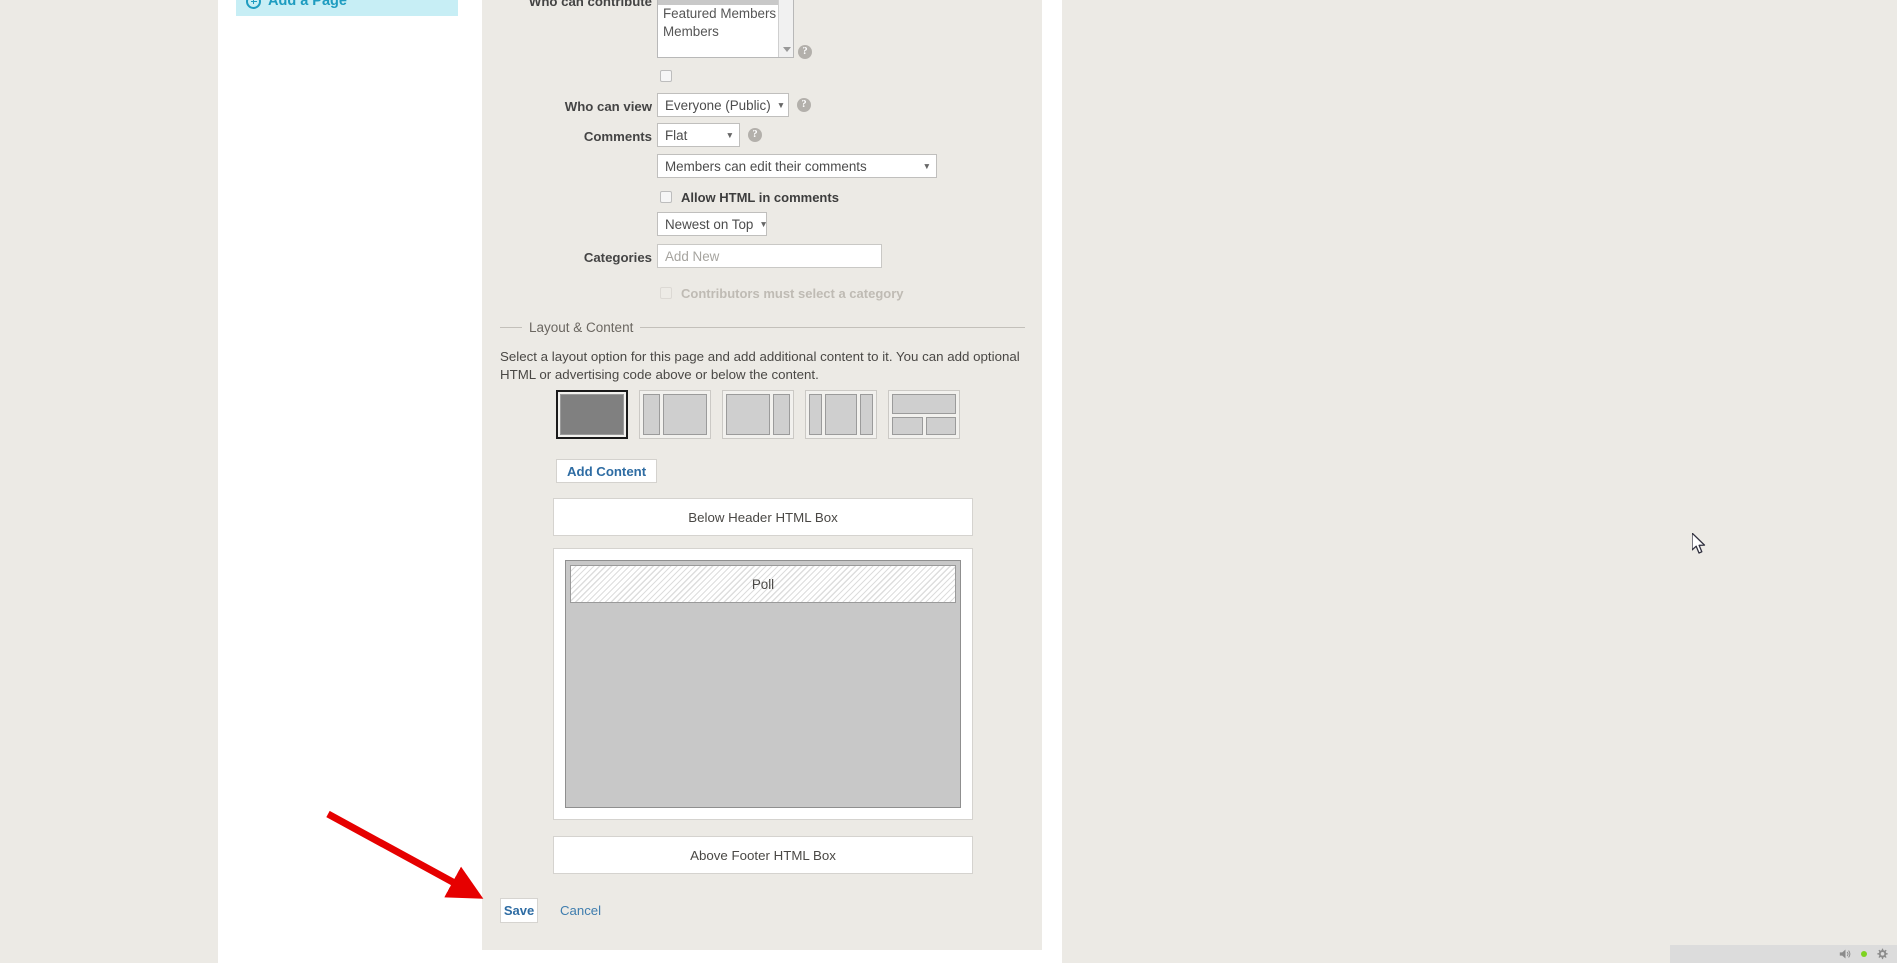 The height and width of the screenshot is (963, 1897). What do you see at coordinates (590, 4) in the screenshot?
I see `who-can-contribute-label: Who can contribute` at bounding box center [590, 4].